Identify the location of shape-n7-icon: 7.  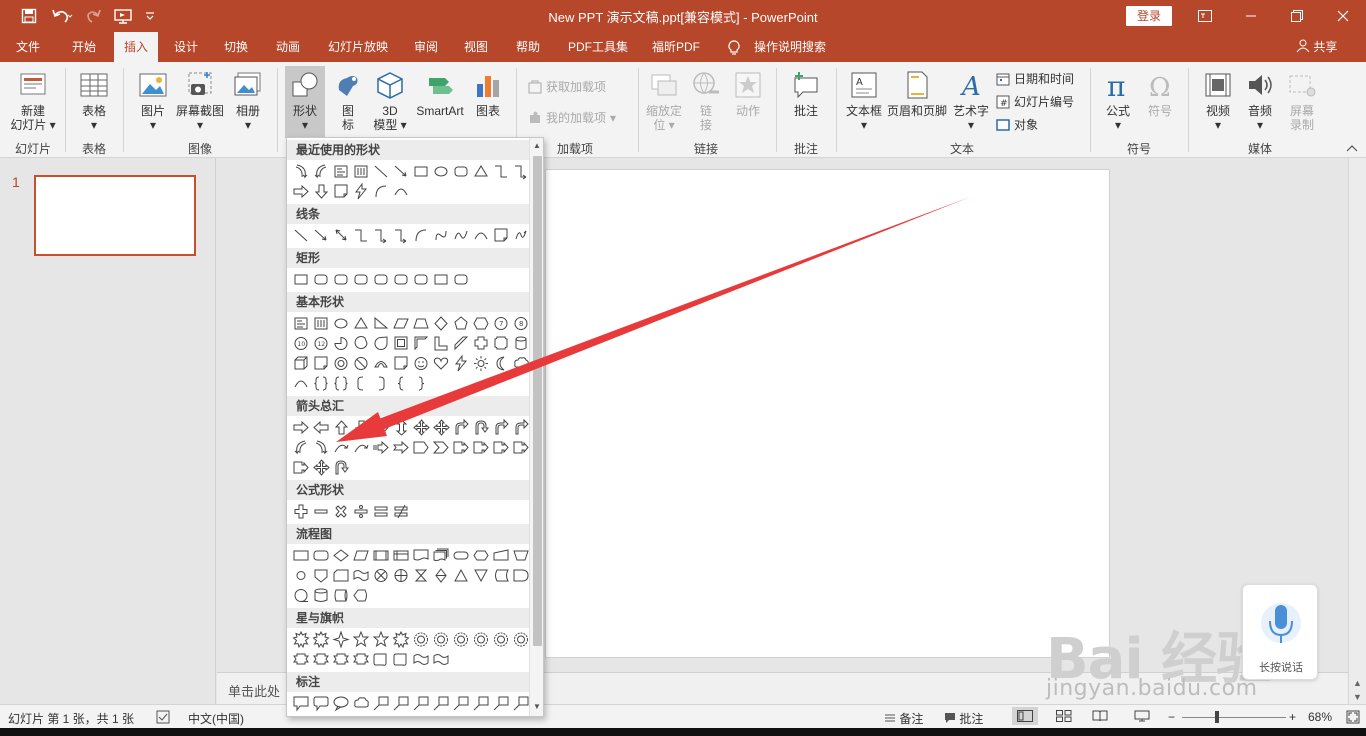
(501, 323).